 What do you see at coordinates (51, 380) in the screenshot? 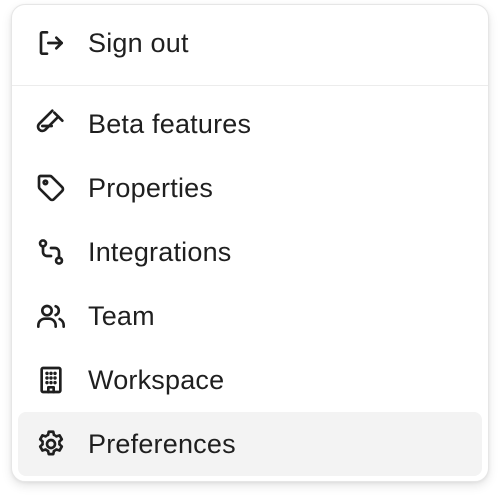
I see `building-icon` at bounding box center [51, 380].